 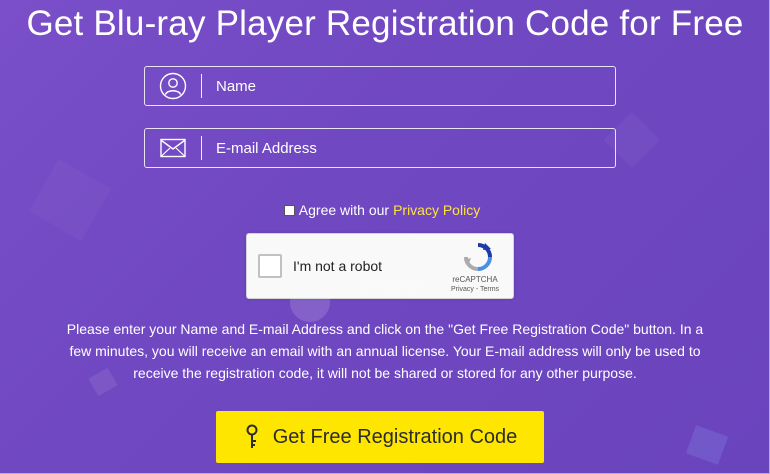 I want to click on watermark-logo-icon, so click(x=310, y=302).